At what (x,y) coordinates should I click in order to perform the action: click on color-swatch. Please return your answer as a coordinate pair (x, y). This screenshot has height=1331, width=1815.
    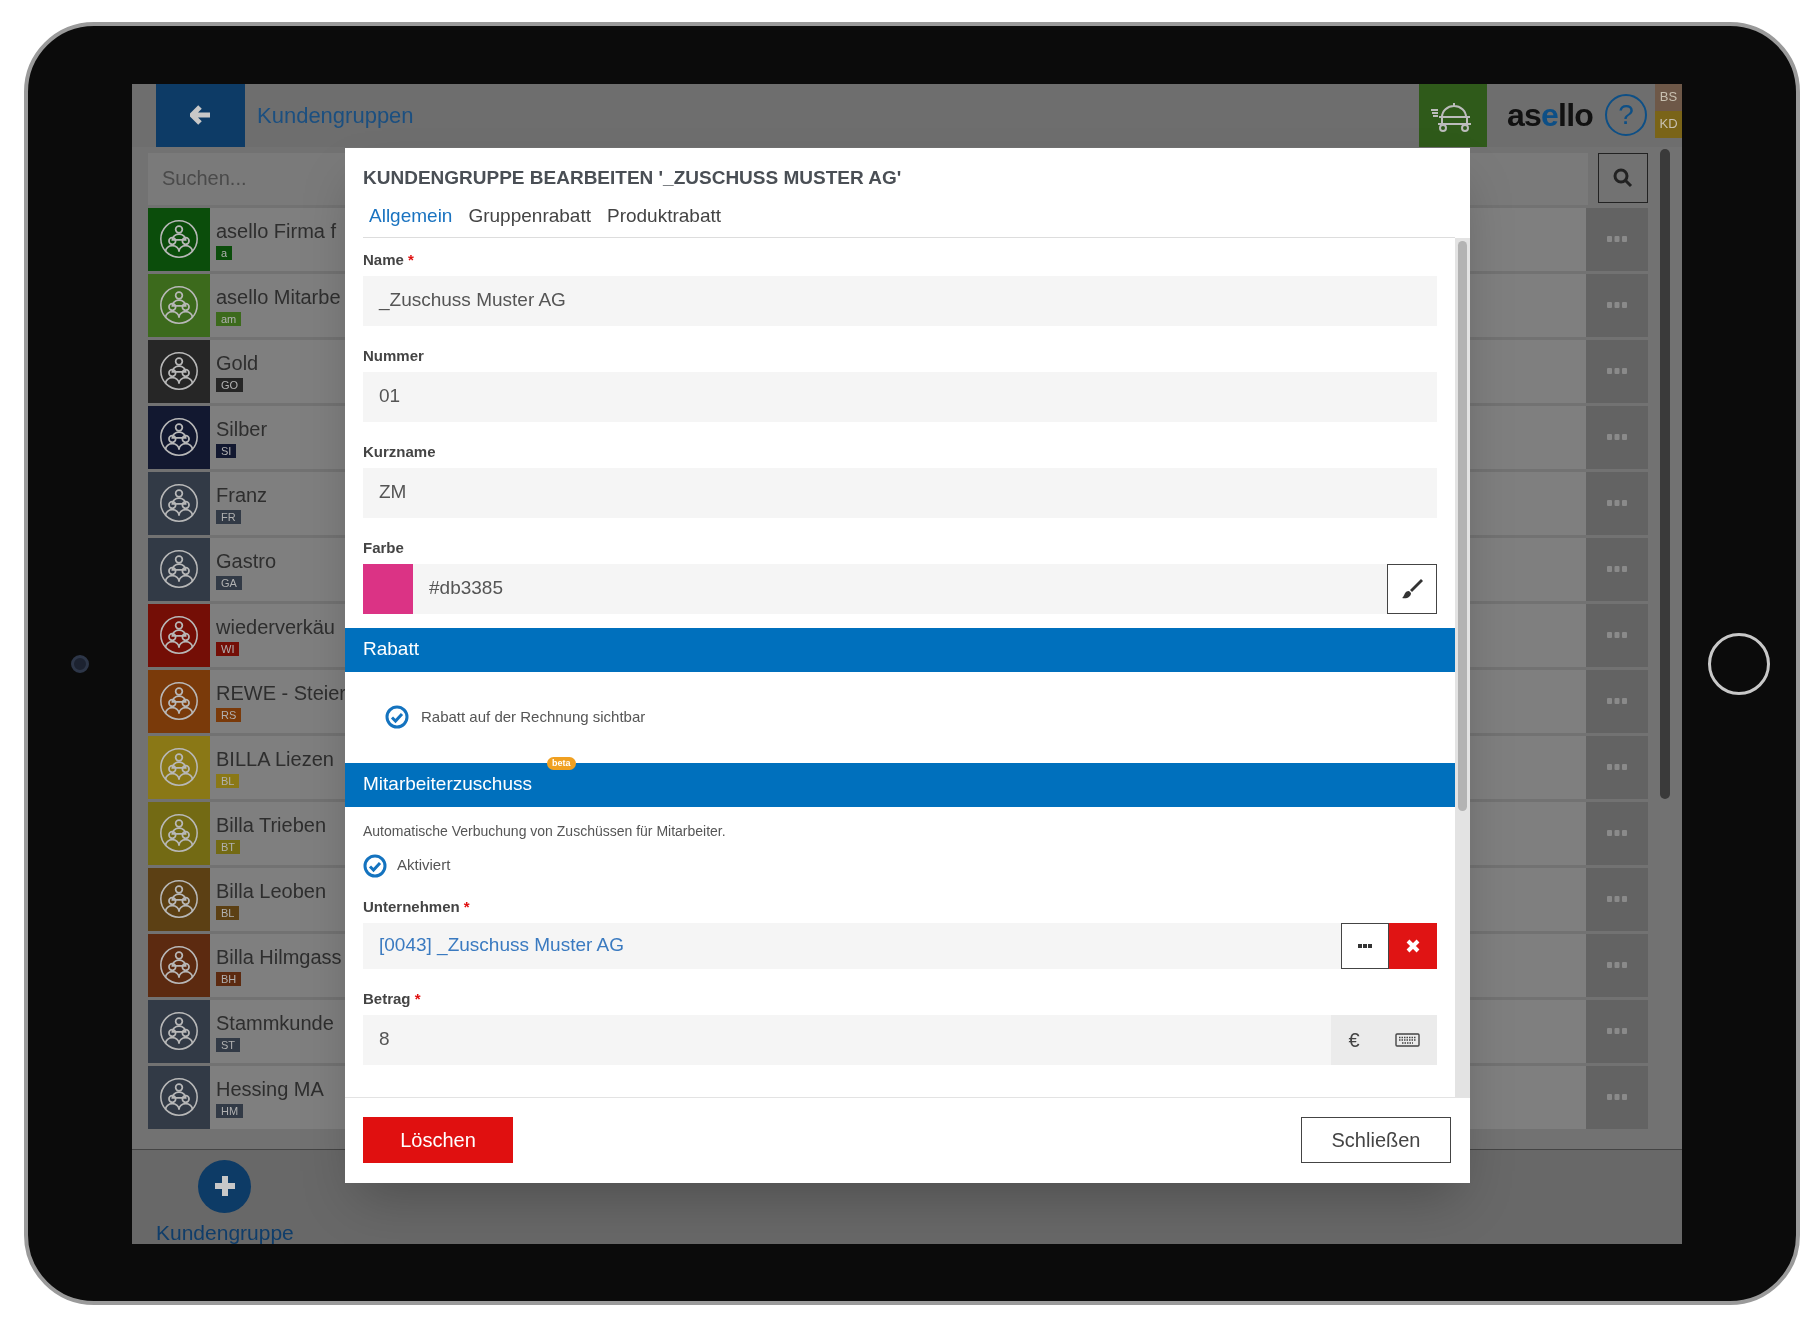
    Looking at the image, I should click on (388, 588).